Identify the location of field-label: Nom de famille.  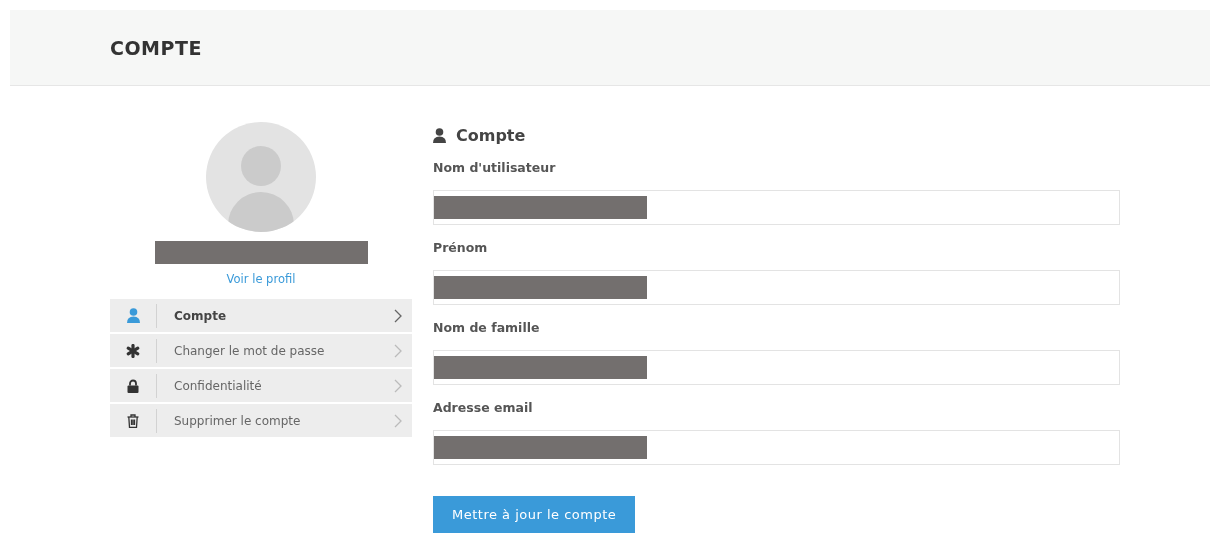
(487, 327).